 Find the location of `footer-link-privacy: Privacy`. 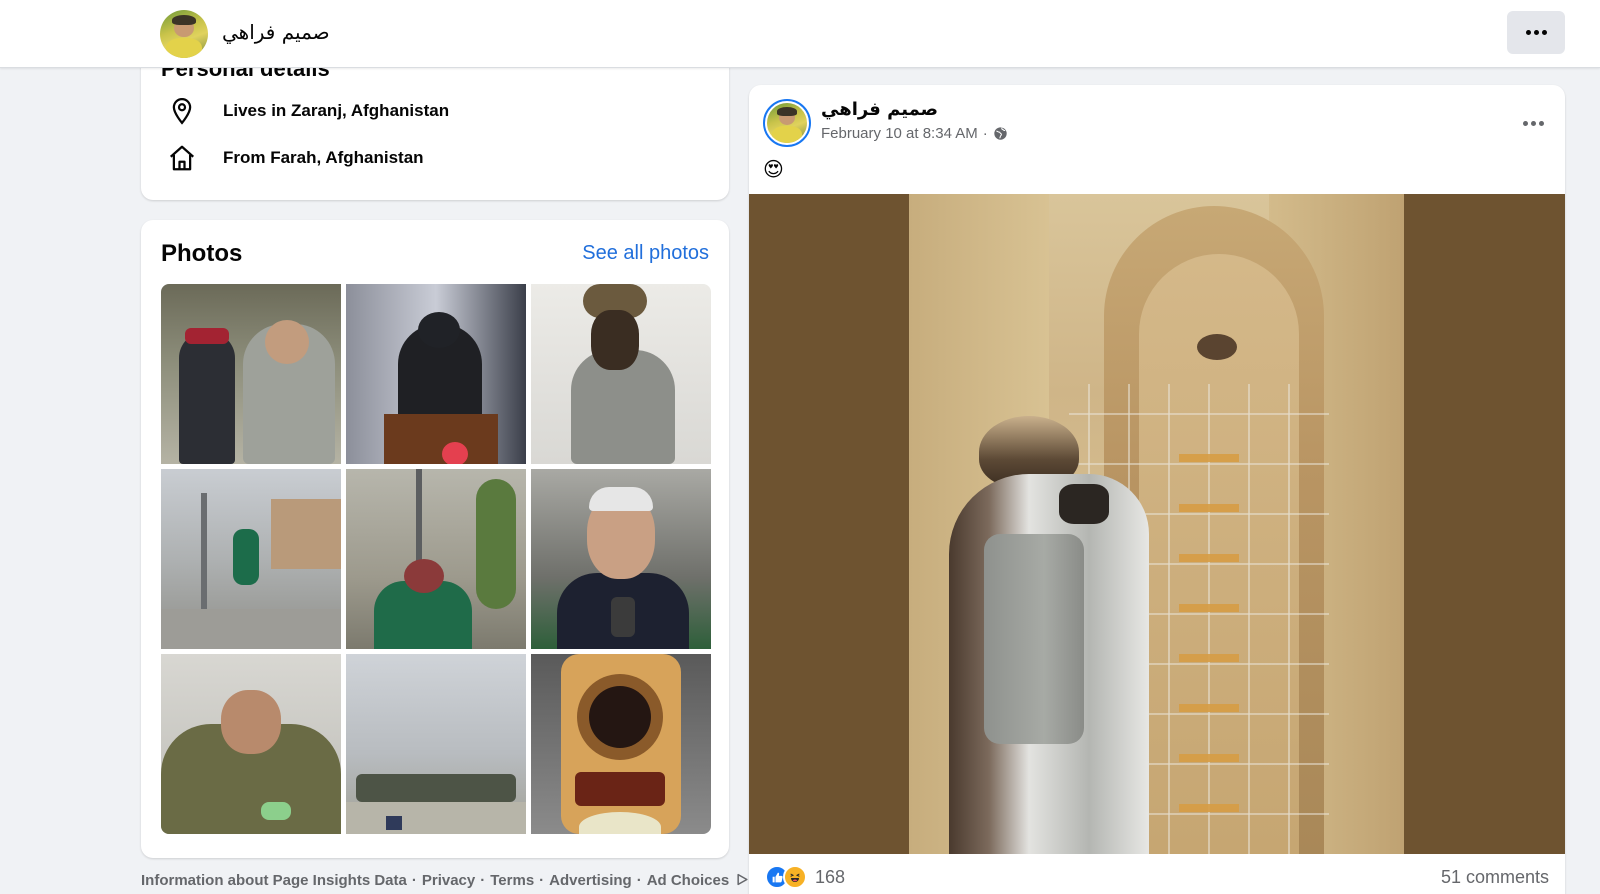

footer-link-privacy: Privacy is located at coordinates (448, 880).